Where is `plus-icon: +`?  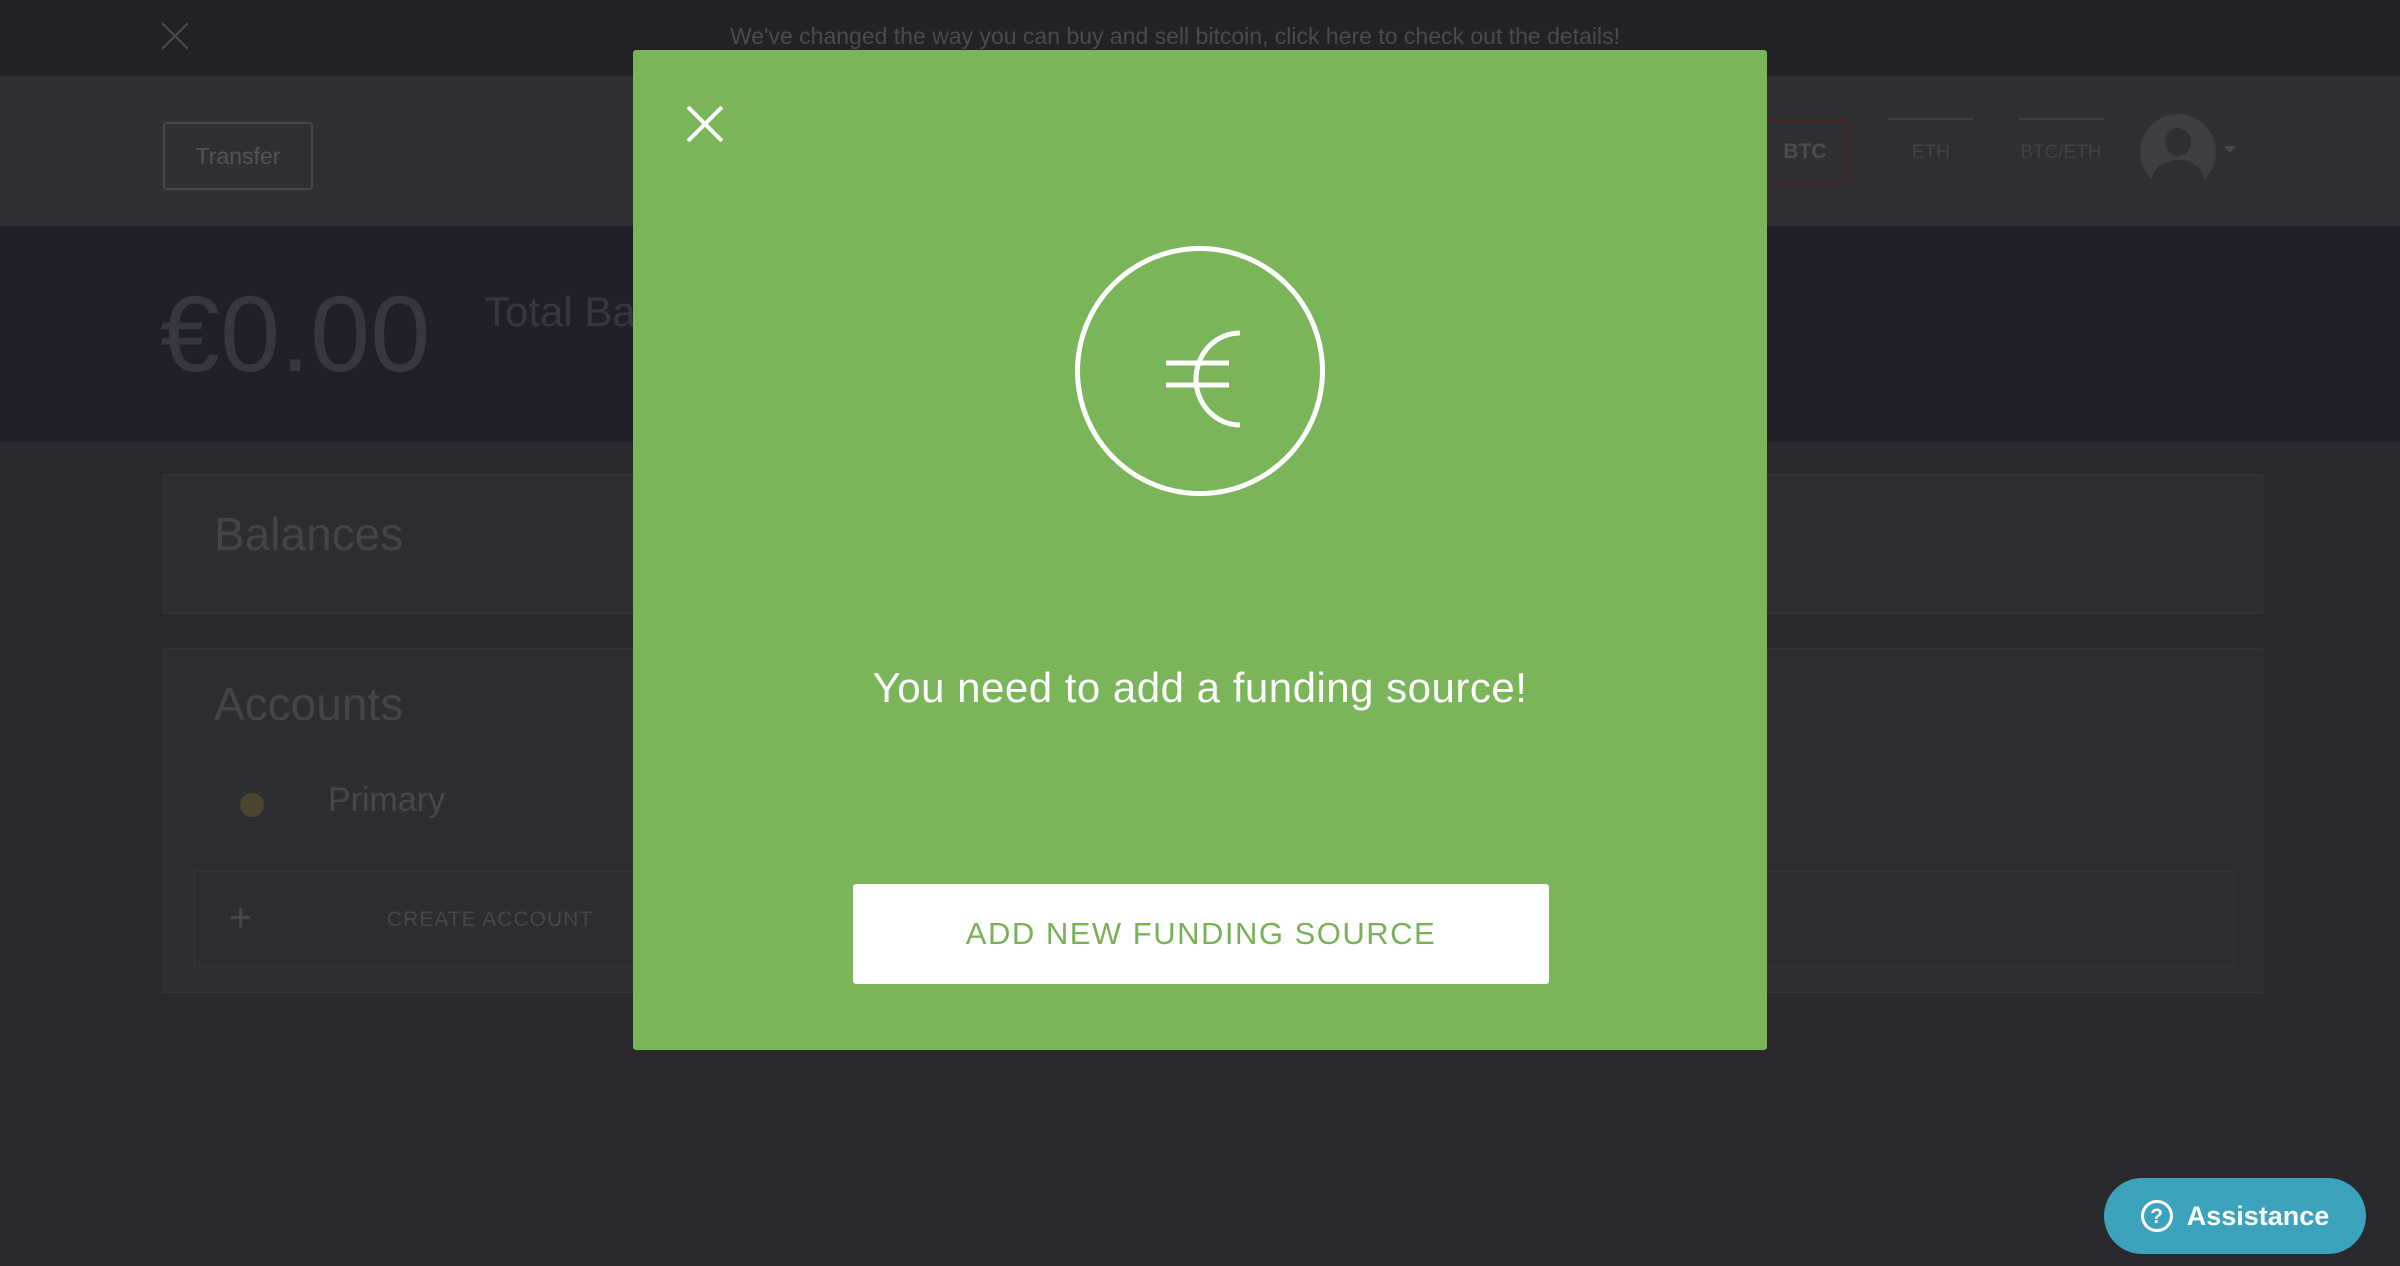
plus-icon: + is located at coordinates (241, 918).